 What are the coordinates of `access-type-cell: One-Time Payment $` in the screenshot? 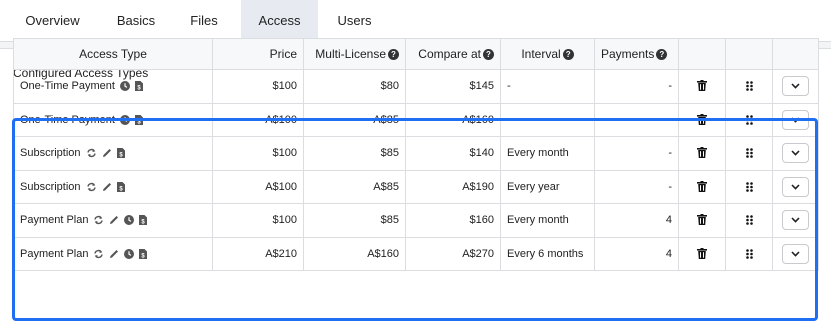 It's located at (113, 119).